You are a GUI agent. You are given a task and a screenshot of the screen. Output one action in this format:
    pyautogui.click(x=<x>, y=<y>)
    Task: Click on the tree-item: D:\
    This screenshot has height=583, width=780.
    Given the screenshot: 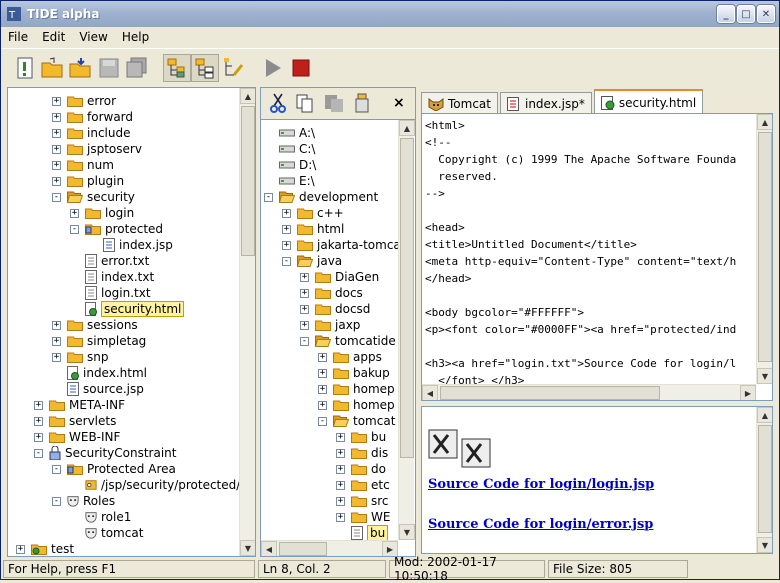 What is the action you would take?
    pyautogui.click(x=290, y=165)
    